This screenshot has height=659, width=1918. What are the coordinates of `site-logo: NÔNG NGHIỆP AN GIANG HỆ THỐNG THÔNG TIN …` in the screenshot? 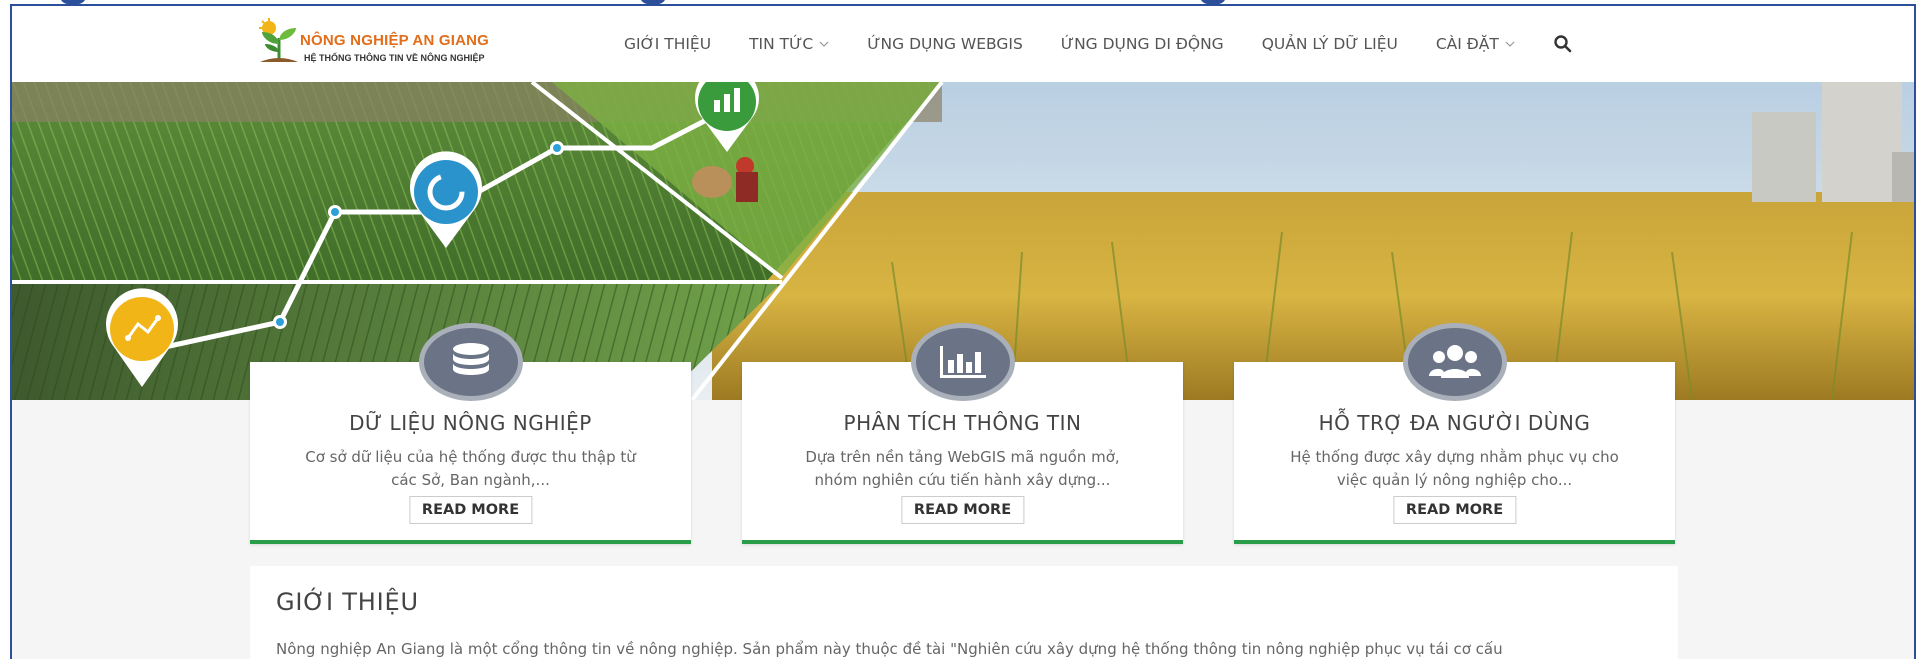 It's located at (401, 43).